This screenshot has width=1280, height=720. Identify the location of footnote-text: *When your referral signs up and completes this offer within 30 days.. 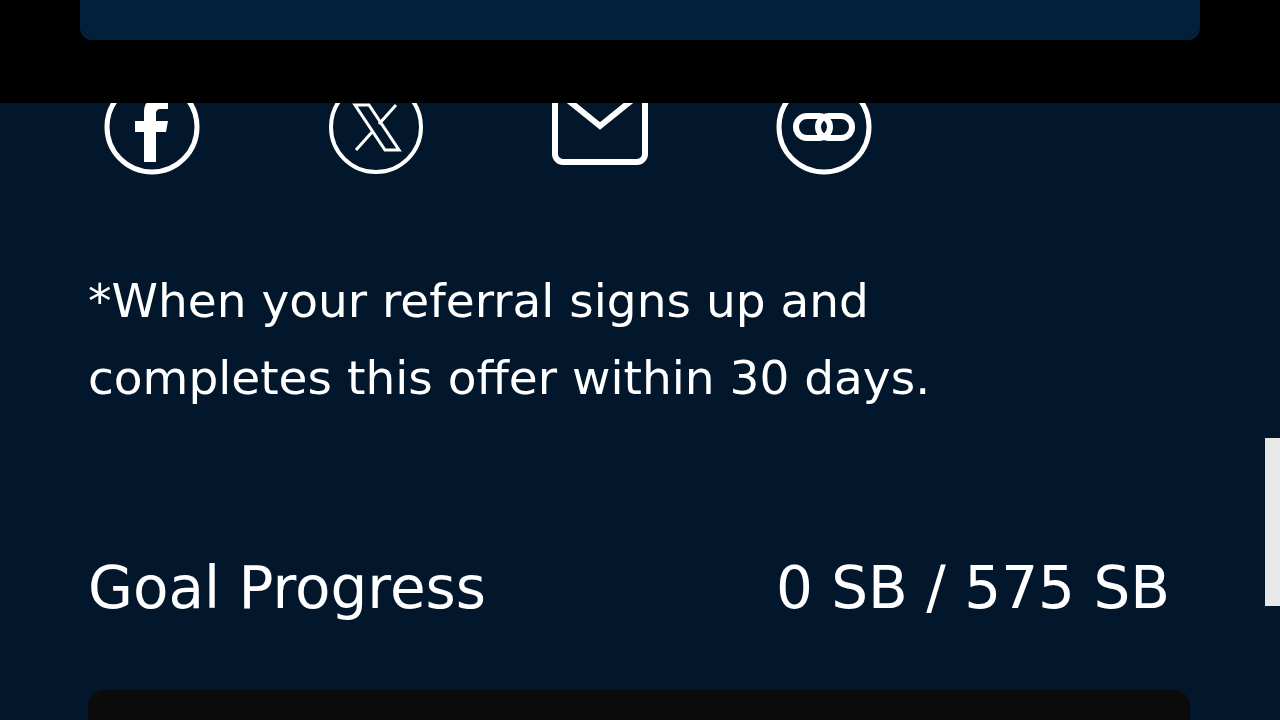
(510, 339).